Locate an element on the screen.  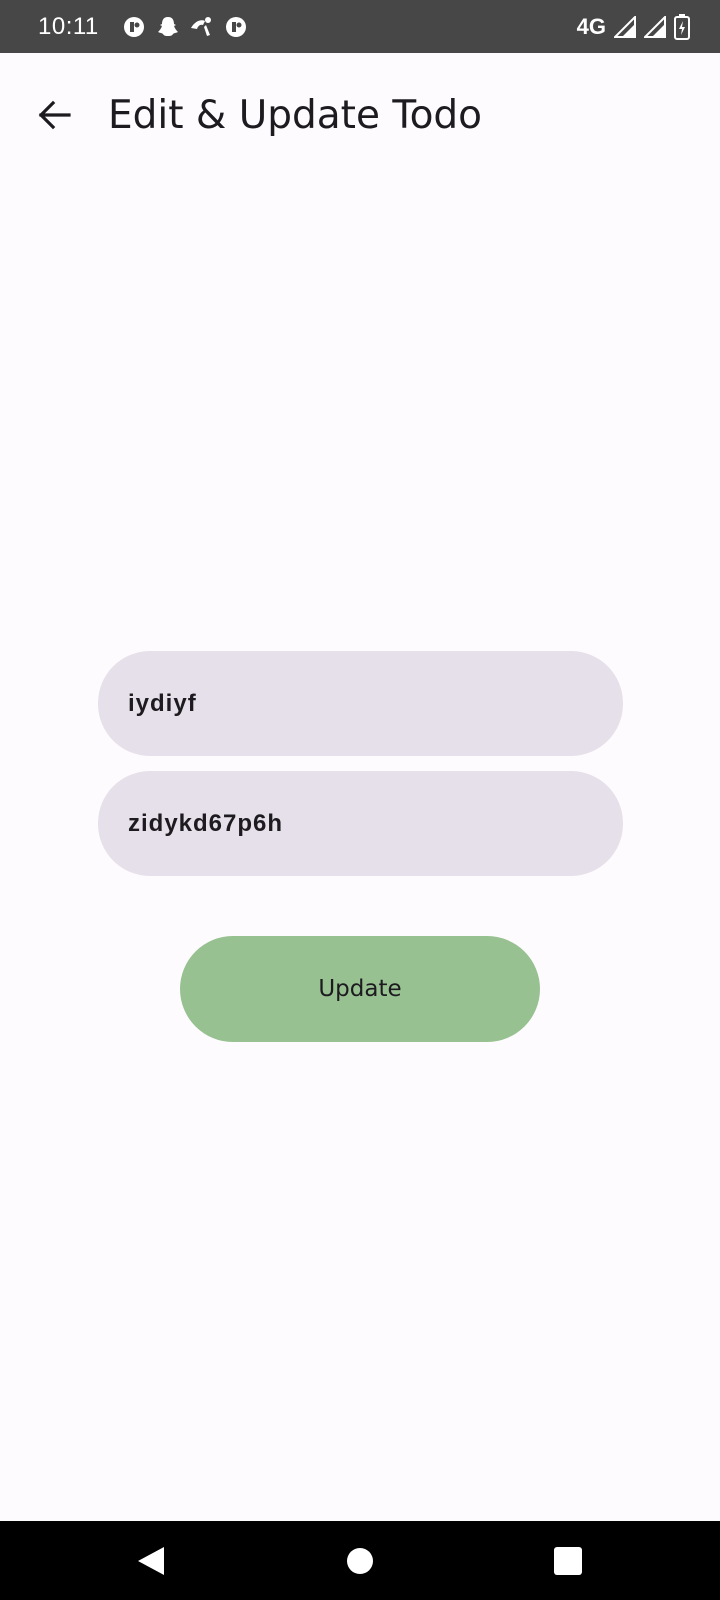
back-triangle-icon is located at coordinates (151, 1560).